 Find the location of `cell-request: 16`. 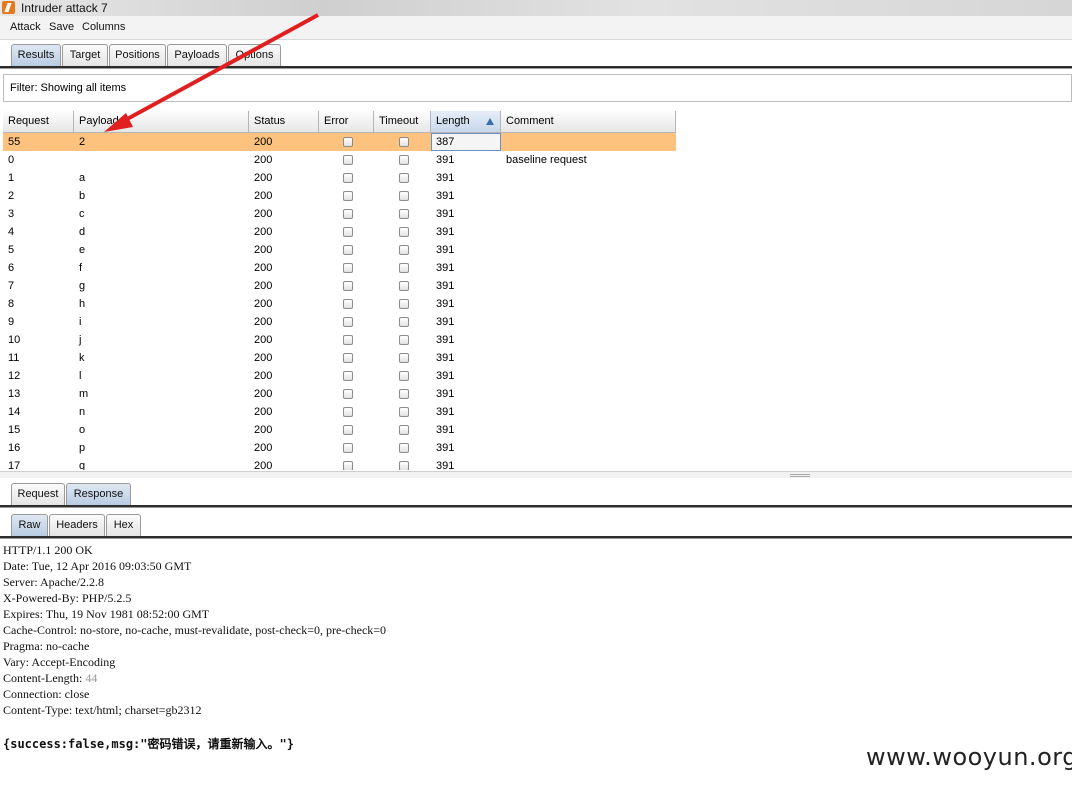

cell-request: 16 is located at coordinates (14, 448).